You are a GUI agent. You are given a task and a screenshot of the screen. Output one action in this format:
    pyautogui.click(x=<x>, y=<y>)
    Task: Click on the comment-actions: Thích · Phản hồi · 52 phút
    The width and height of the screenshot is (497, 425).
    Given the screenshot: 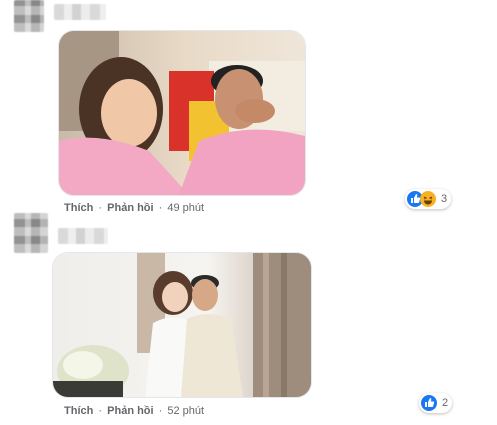 What is the action you would take?
    pyautogui.click(x=134, y=411)
    